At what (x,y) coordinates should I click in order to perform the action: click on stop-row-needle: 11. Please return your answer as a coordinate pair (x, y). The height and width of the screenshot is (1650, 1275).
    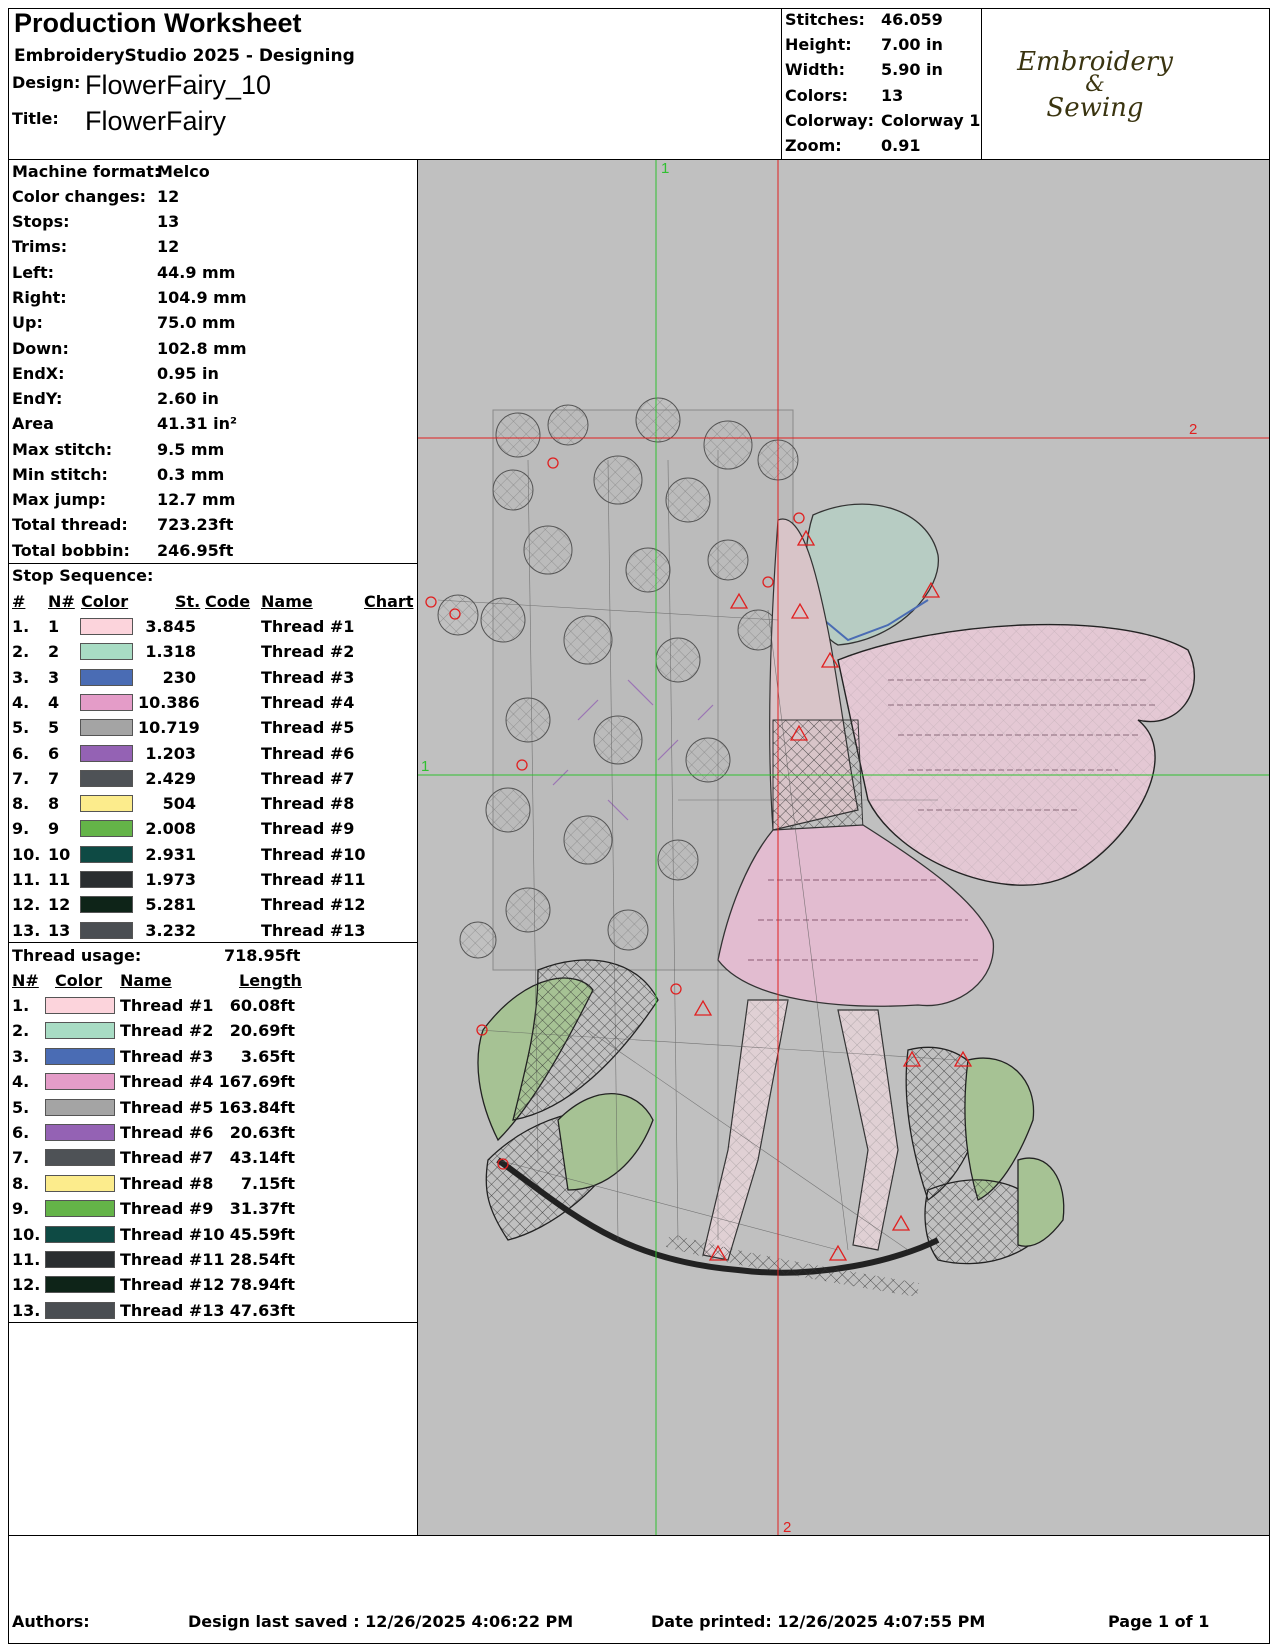
    Looking at the image, I should click on (59, 879).